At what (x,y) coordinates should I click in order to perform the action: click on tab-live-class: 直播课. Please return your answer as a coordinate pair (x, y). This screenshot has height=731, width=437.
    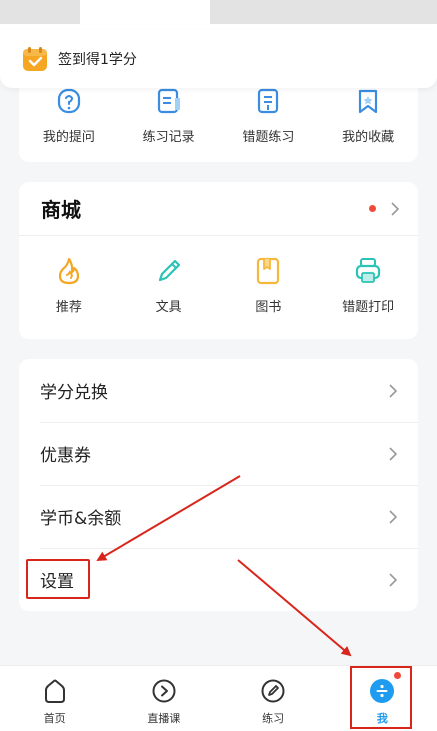
    Looking at the image, I should click on (163, 698).